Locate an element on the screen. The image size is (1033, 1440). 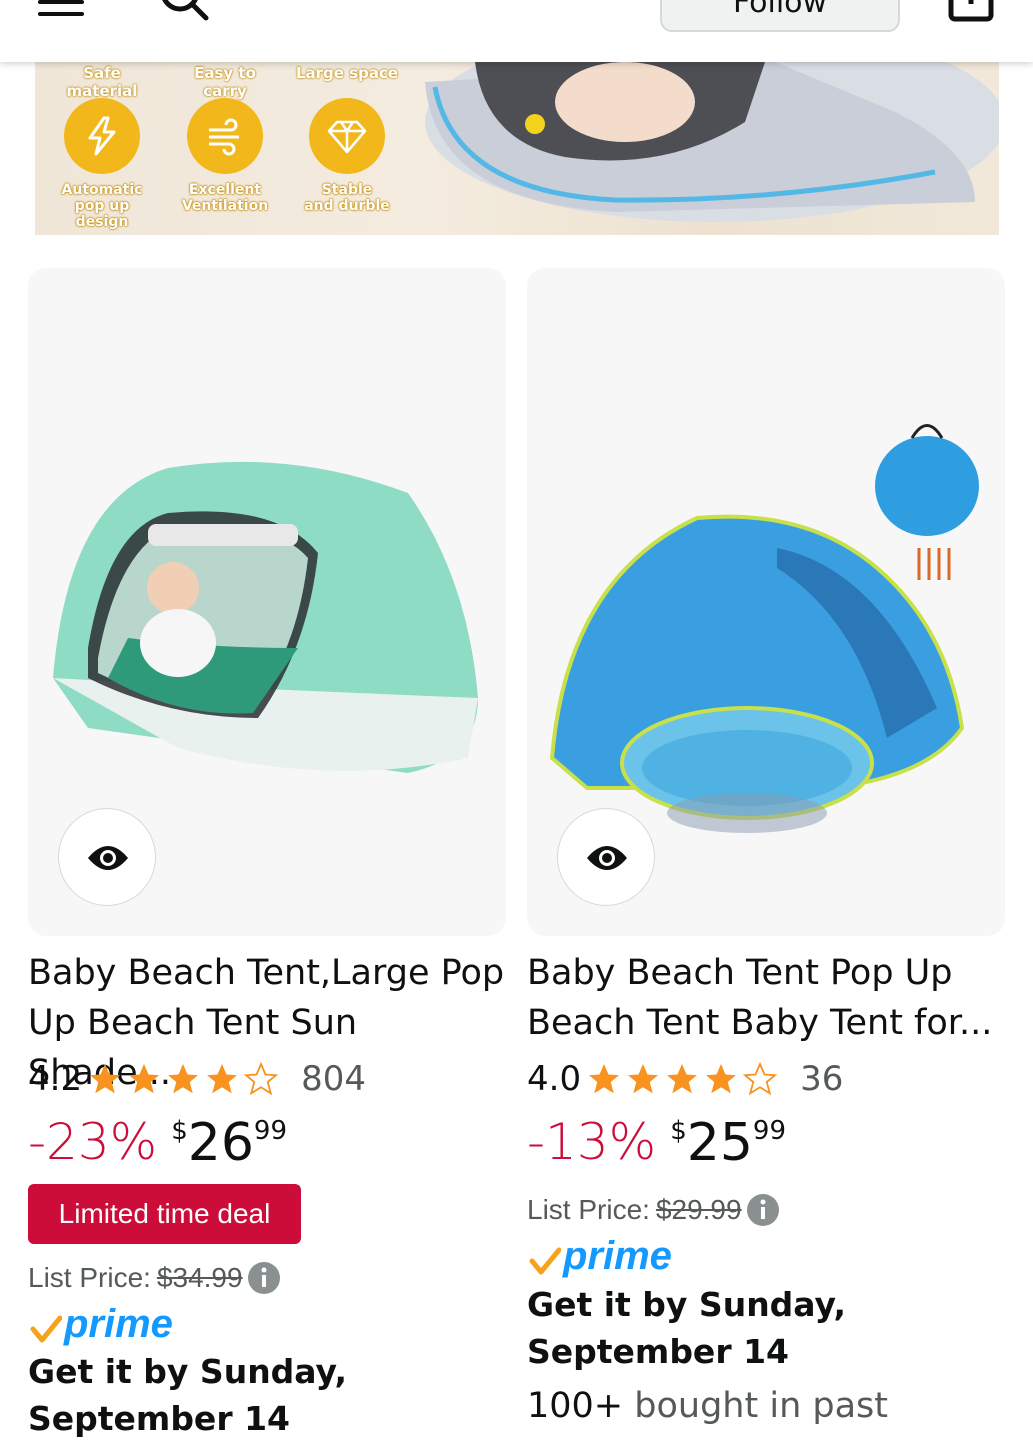
list-price: List Price: $34.99 is located at coordinates (154, 1278).